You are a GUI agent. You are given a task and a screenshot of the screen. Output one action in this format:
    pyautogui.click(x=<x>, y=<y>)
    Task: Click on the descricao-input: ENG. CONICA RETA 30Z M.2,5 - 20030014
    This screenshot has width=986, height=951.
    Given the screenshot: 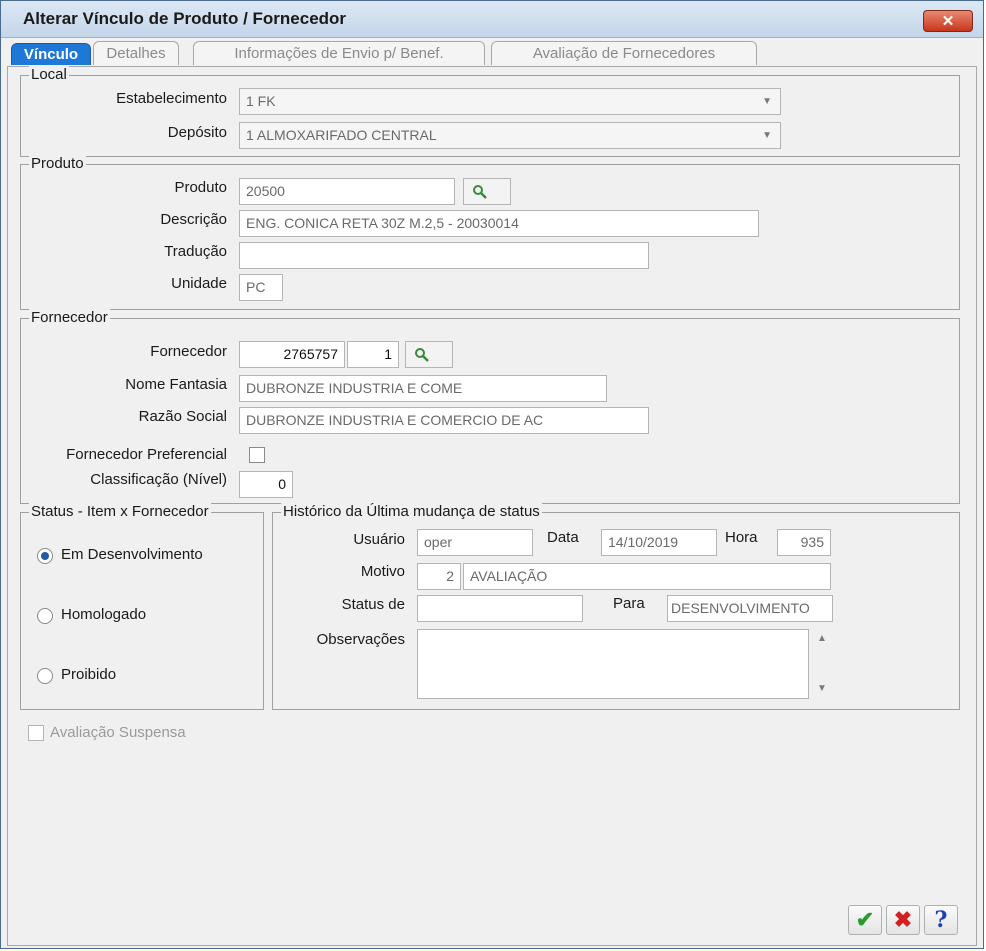 What is the action you would take?
    pyautogui.click(x=499, y=223)
    